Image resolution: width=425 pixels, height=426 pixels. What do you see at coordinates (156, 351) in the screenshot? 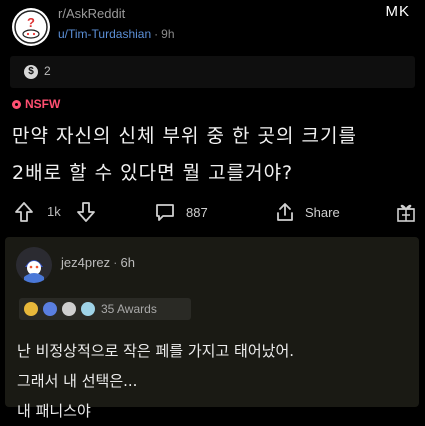
I see `comment-line: 난 비정상적으로 작은 페를 가지고 태어났어.` at bounding box center [156, 351].